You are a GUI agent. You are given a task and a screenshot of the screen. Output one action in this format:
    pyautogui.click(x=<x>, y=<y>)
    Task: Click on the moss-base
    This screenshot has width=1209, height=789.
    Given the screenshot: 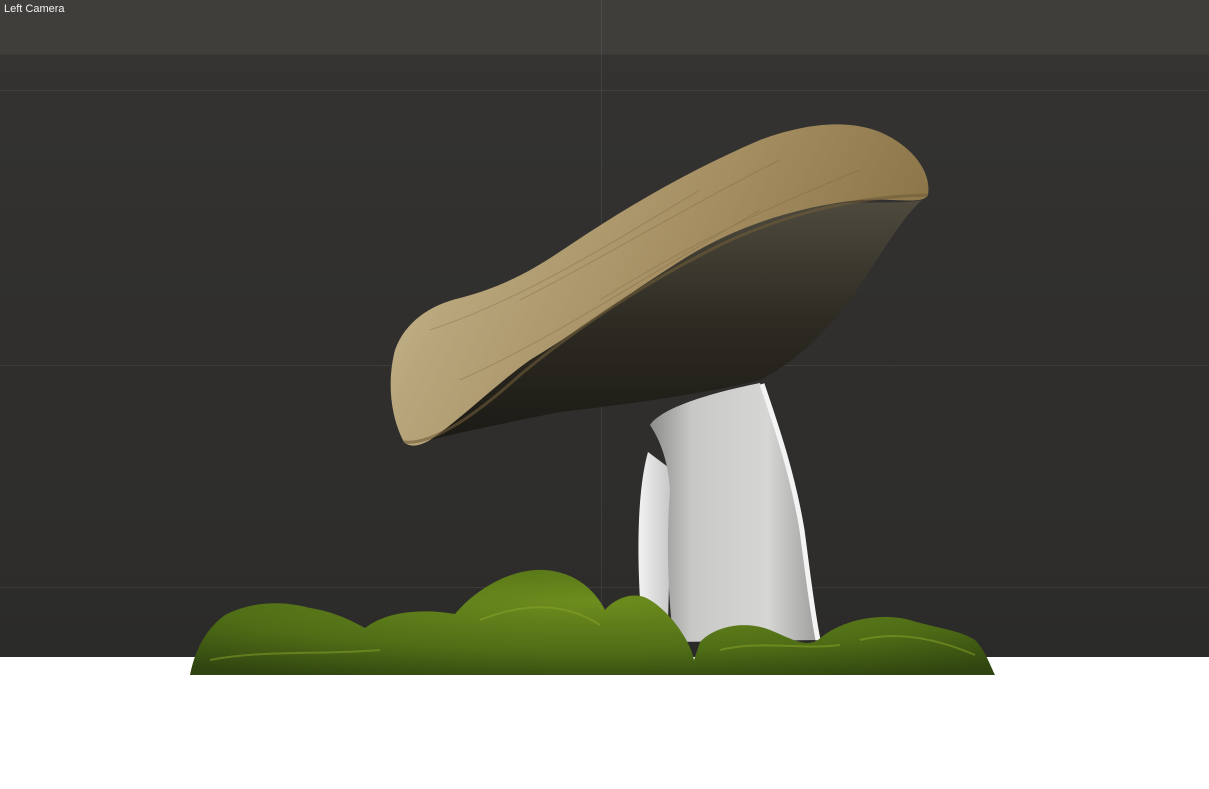 What is the action you would take?
    pyautogui.click(x=592, y=622)
    